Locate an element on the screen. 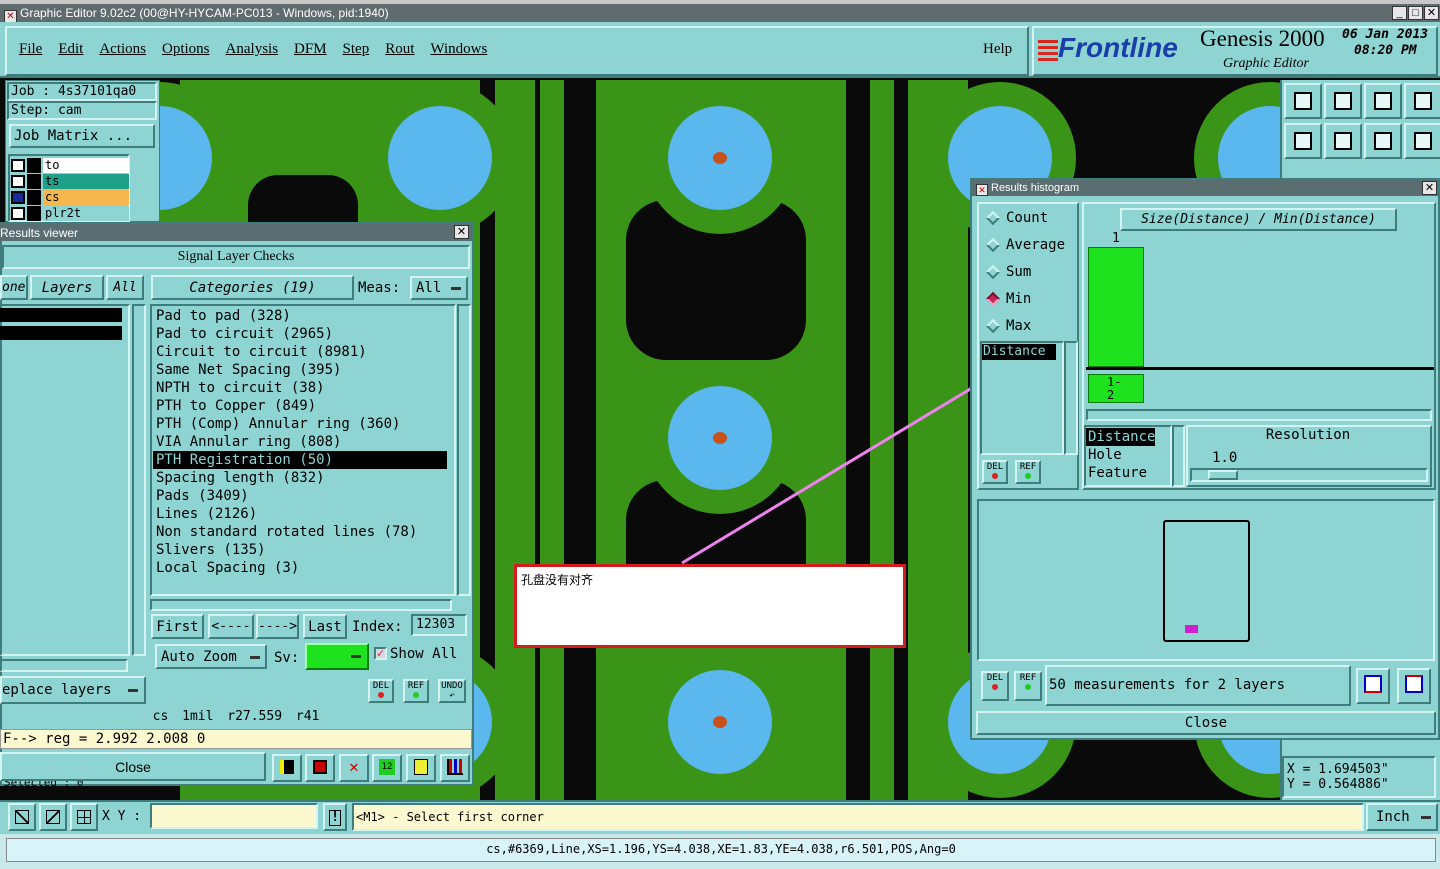 The image size is (1440, 869). mode-count: Count is located at coordinates (1022, 217).